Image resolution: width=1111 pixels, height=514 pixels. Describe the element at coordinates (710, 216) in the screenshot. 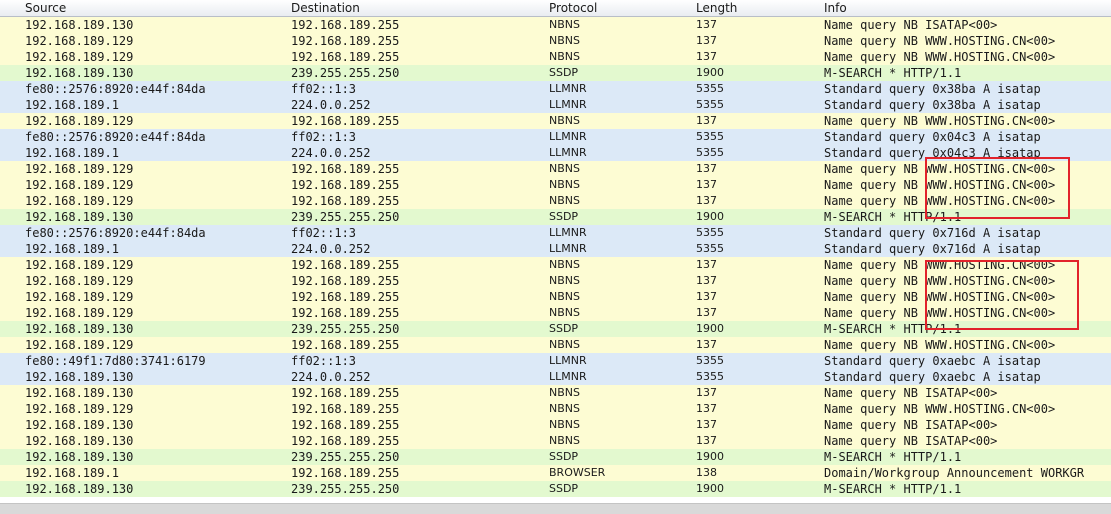

I see `cell-length: 1900` at that location.